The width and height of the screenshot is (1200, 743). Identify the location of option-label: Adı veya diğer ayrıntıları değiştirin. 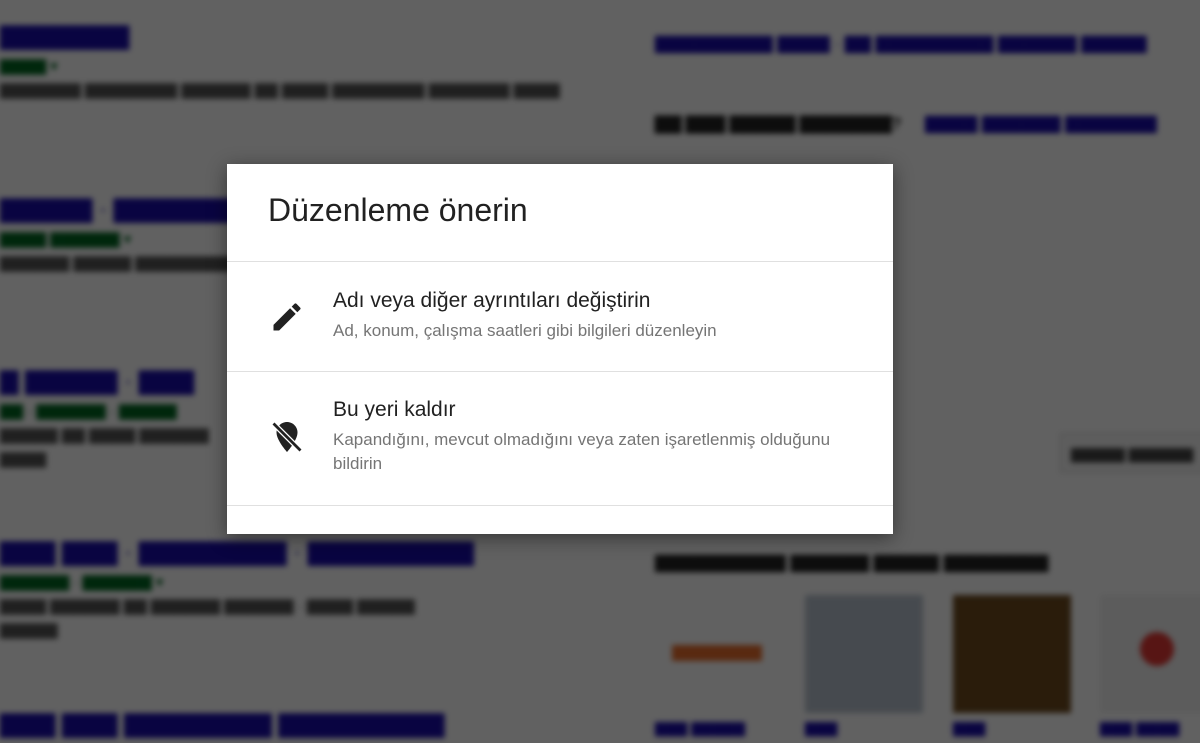
(492, 300).